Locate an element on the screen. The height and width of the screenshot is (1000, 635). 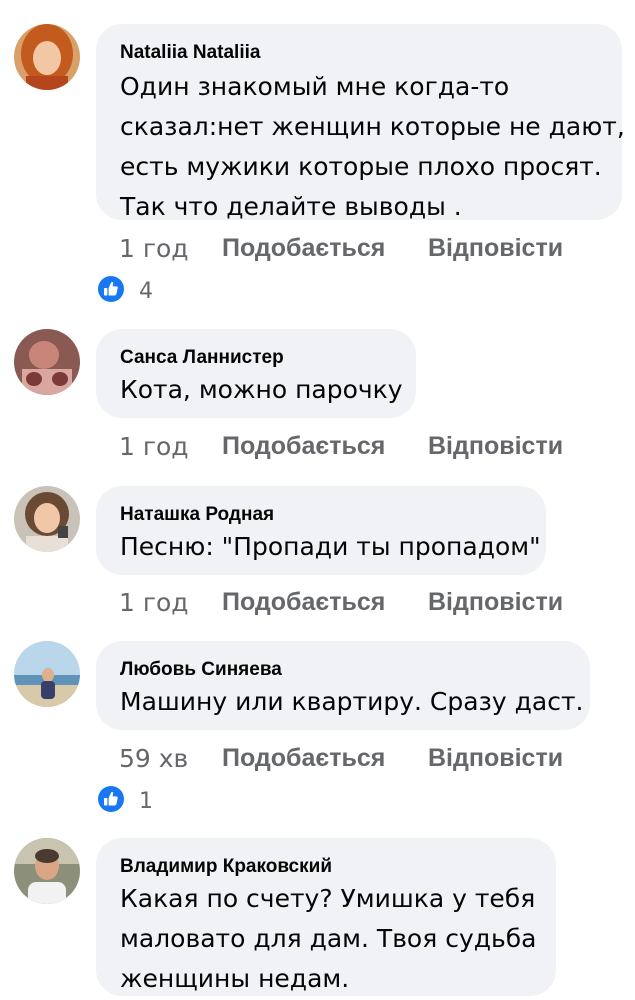
comment-text: Машину или квартиру. Сразу даст. is located at coordinates (352, 701).